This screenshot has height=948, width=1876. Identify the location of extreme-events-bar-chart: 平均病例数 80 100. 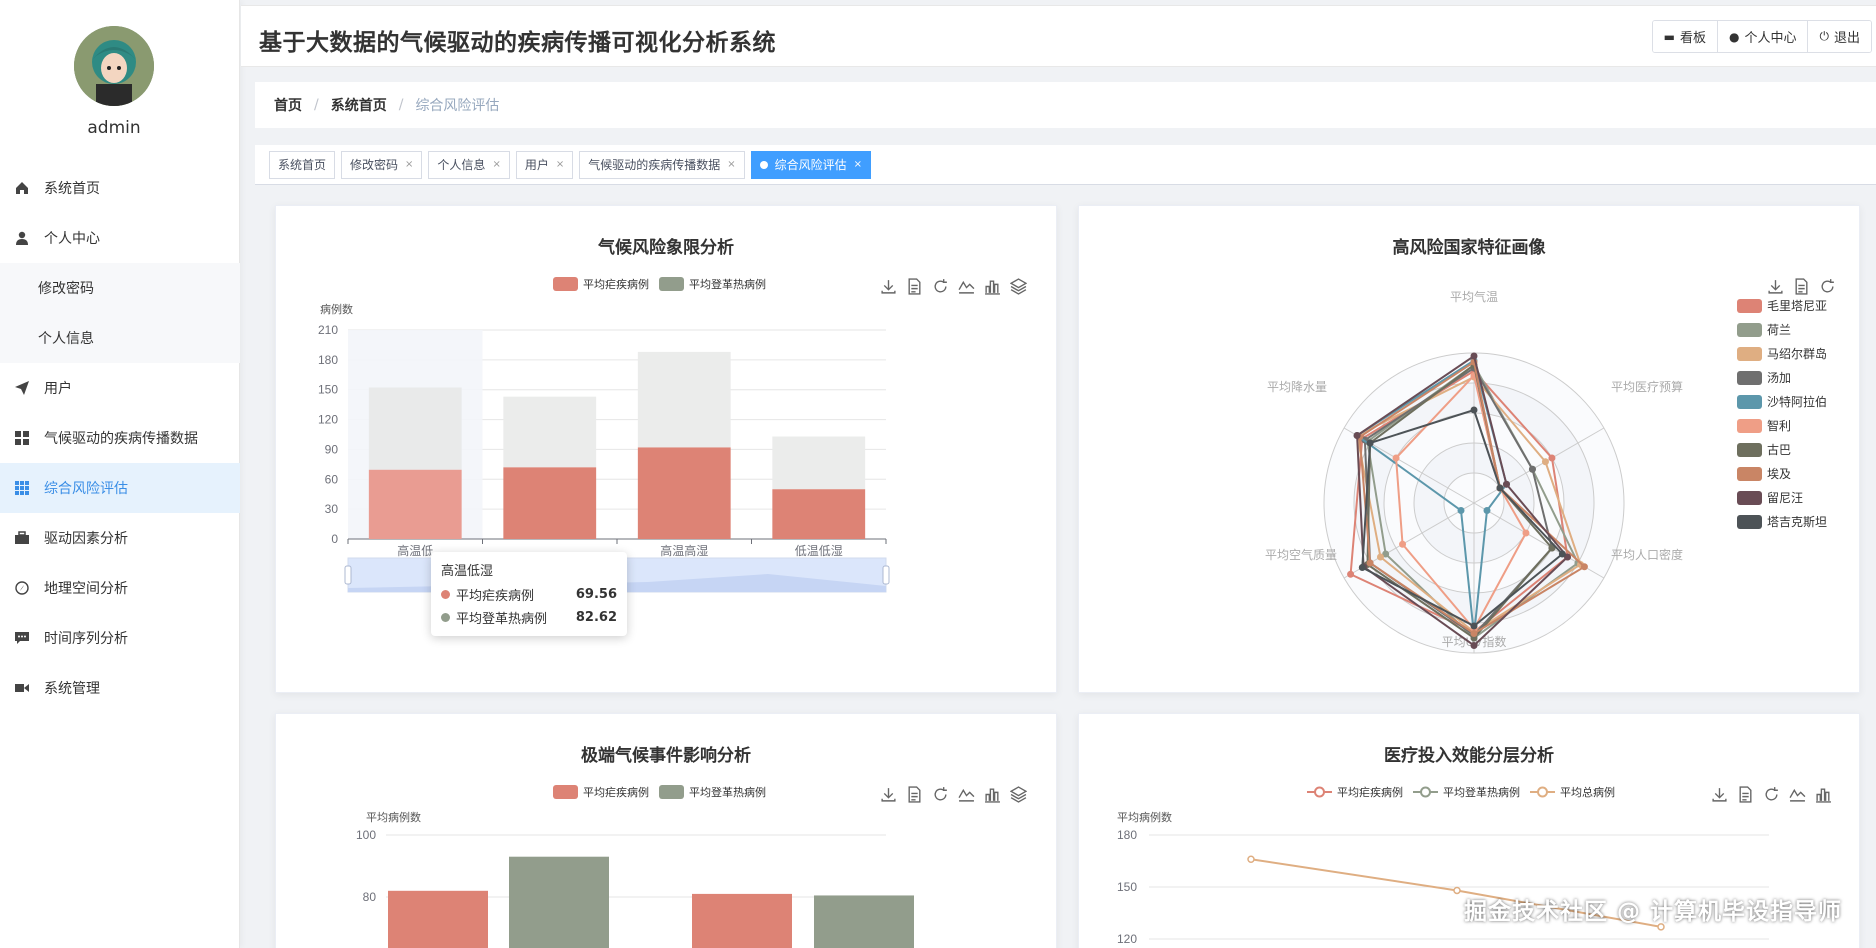
(667, 831).